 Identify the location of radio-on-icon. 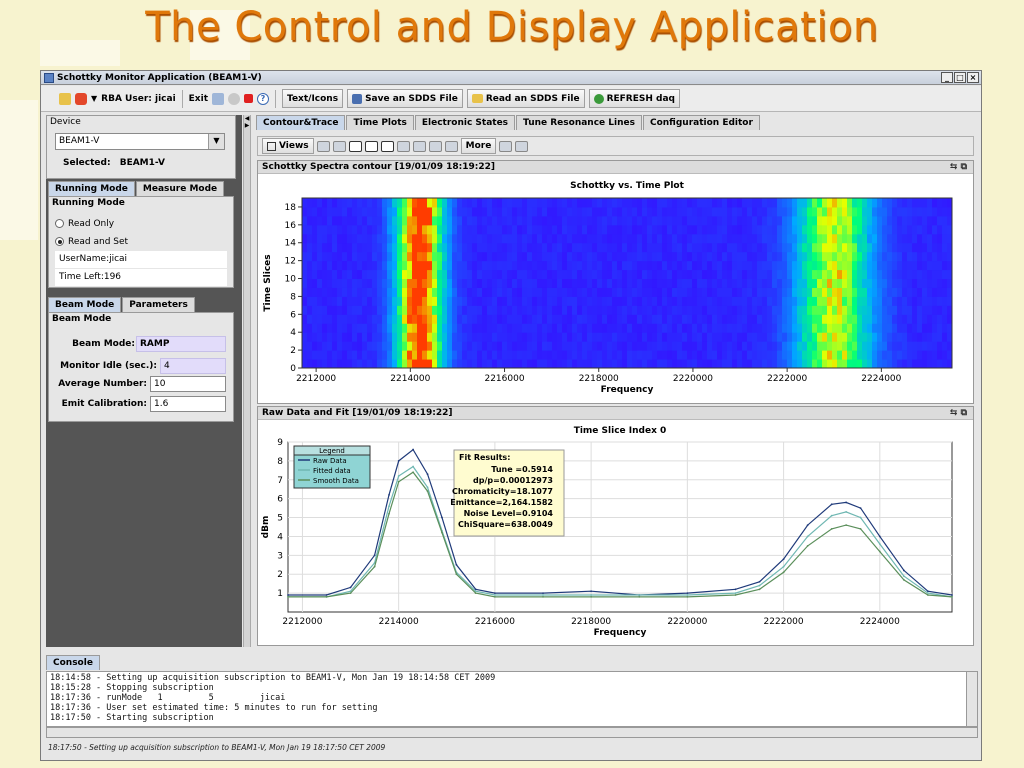
(59, 241).